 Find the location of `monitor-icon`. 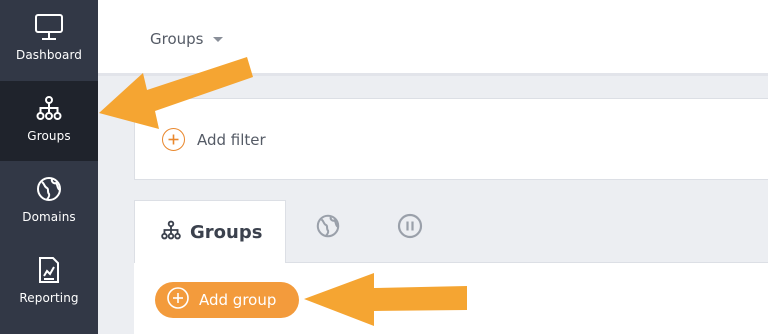

monitor-icon is located at coordinates (49, 27).